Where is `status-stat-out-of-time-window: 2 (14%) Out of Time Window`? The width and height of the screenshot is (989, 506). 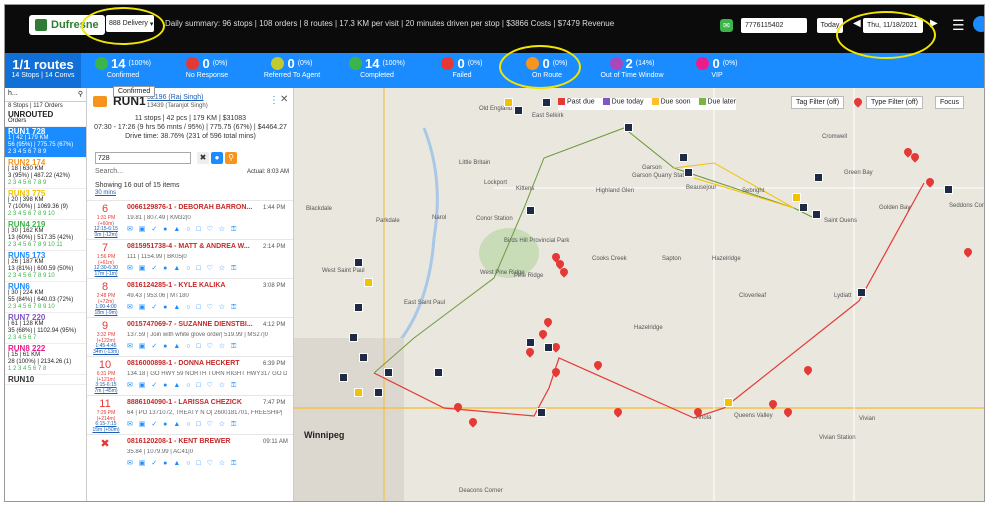 status-stat-out-of-time-window: 2 (14%) Out of Time Window is located at coordinates (632, 72).